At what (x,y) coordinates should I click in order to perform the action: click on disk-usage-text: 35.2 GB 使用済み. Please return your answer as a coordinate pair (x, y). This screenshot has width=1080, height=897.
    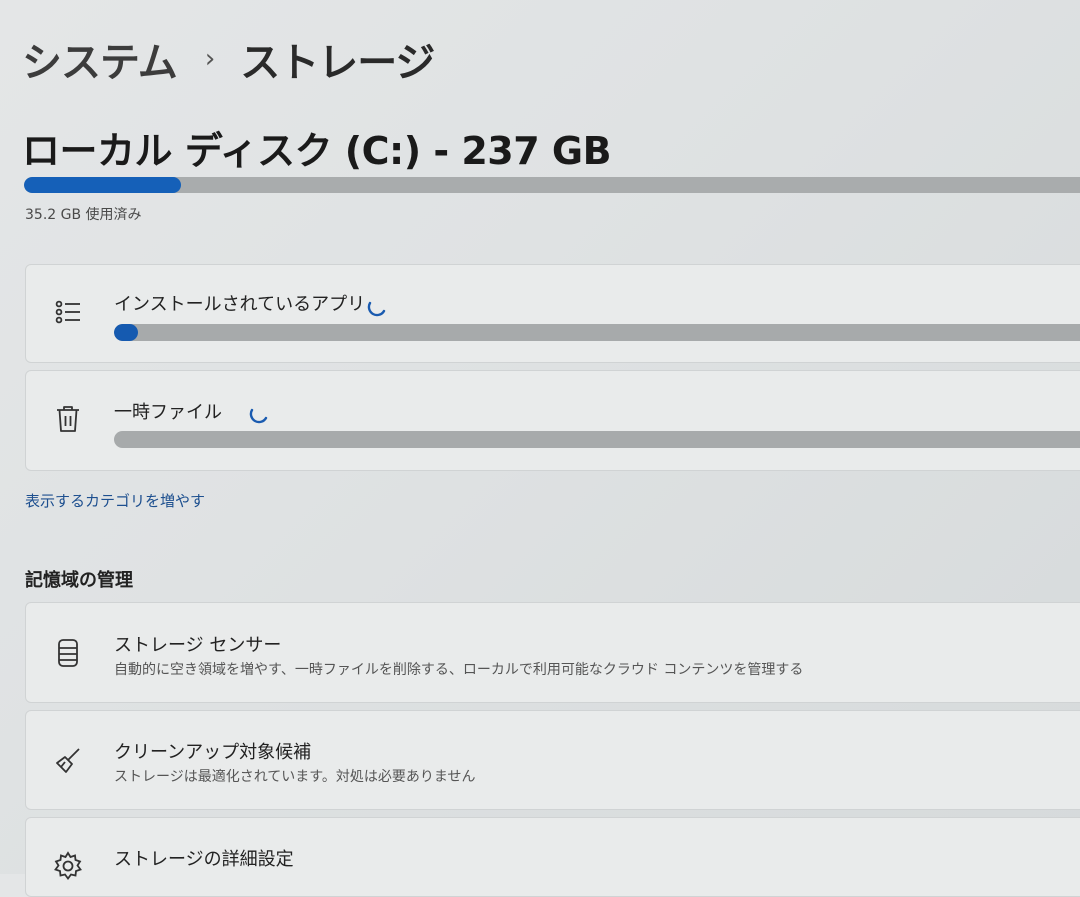
    Looking at the image, I should click on (83, 215).